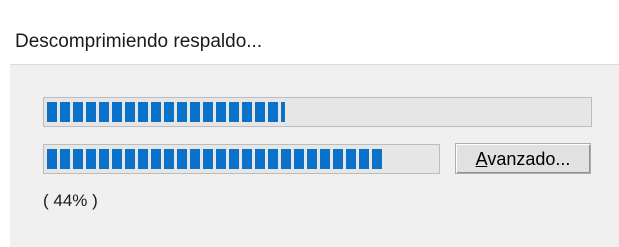  Describe the element at coordinates (70, 200) in the screenshot. I see `progress-percent-label: ( 44% )` at that location.